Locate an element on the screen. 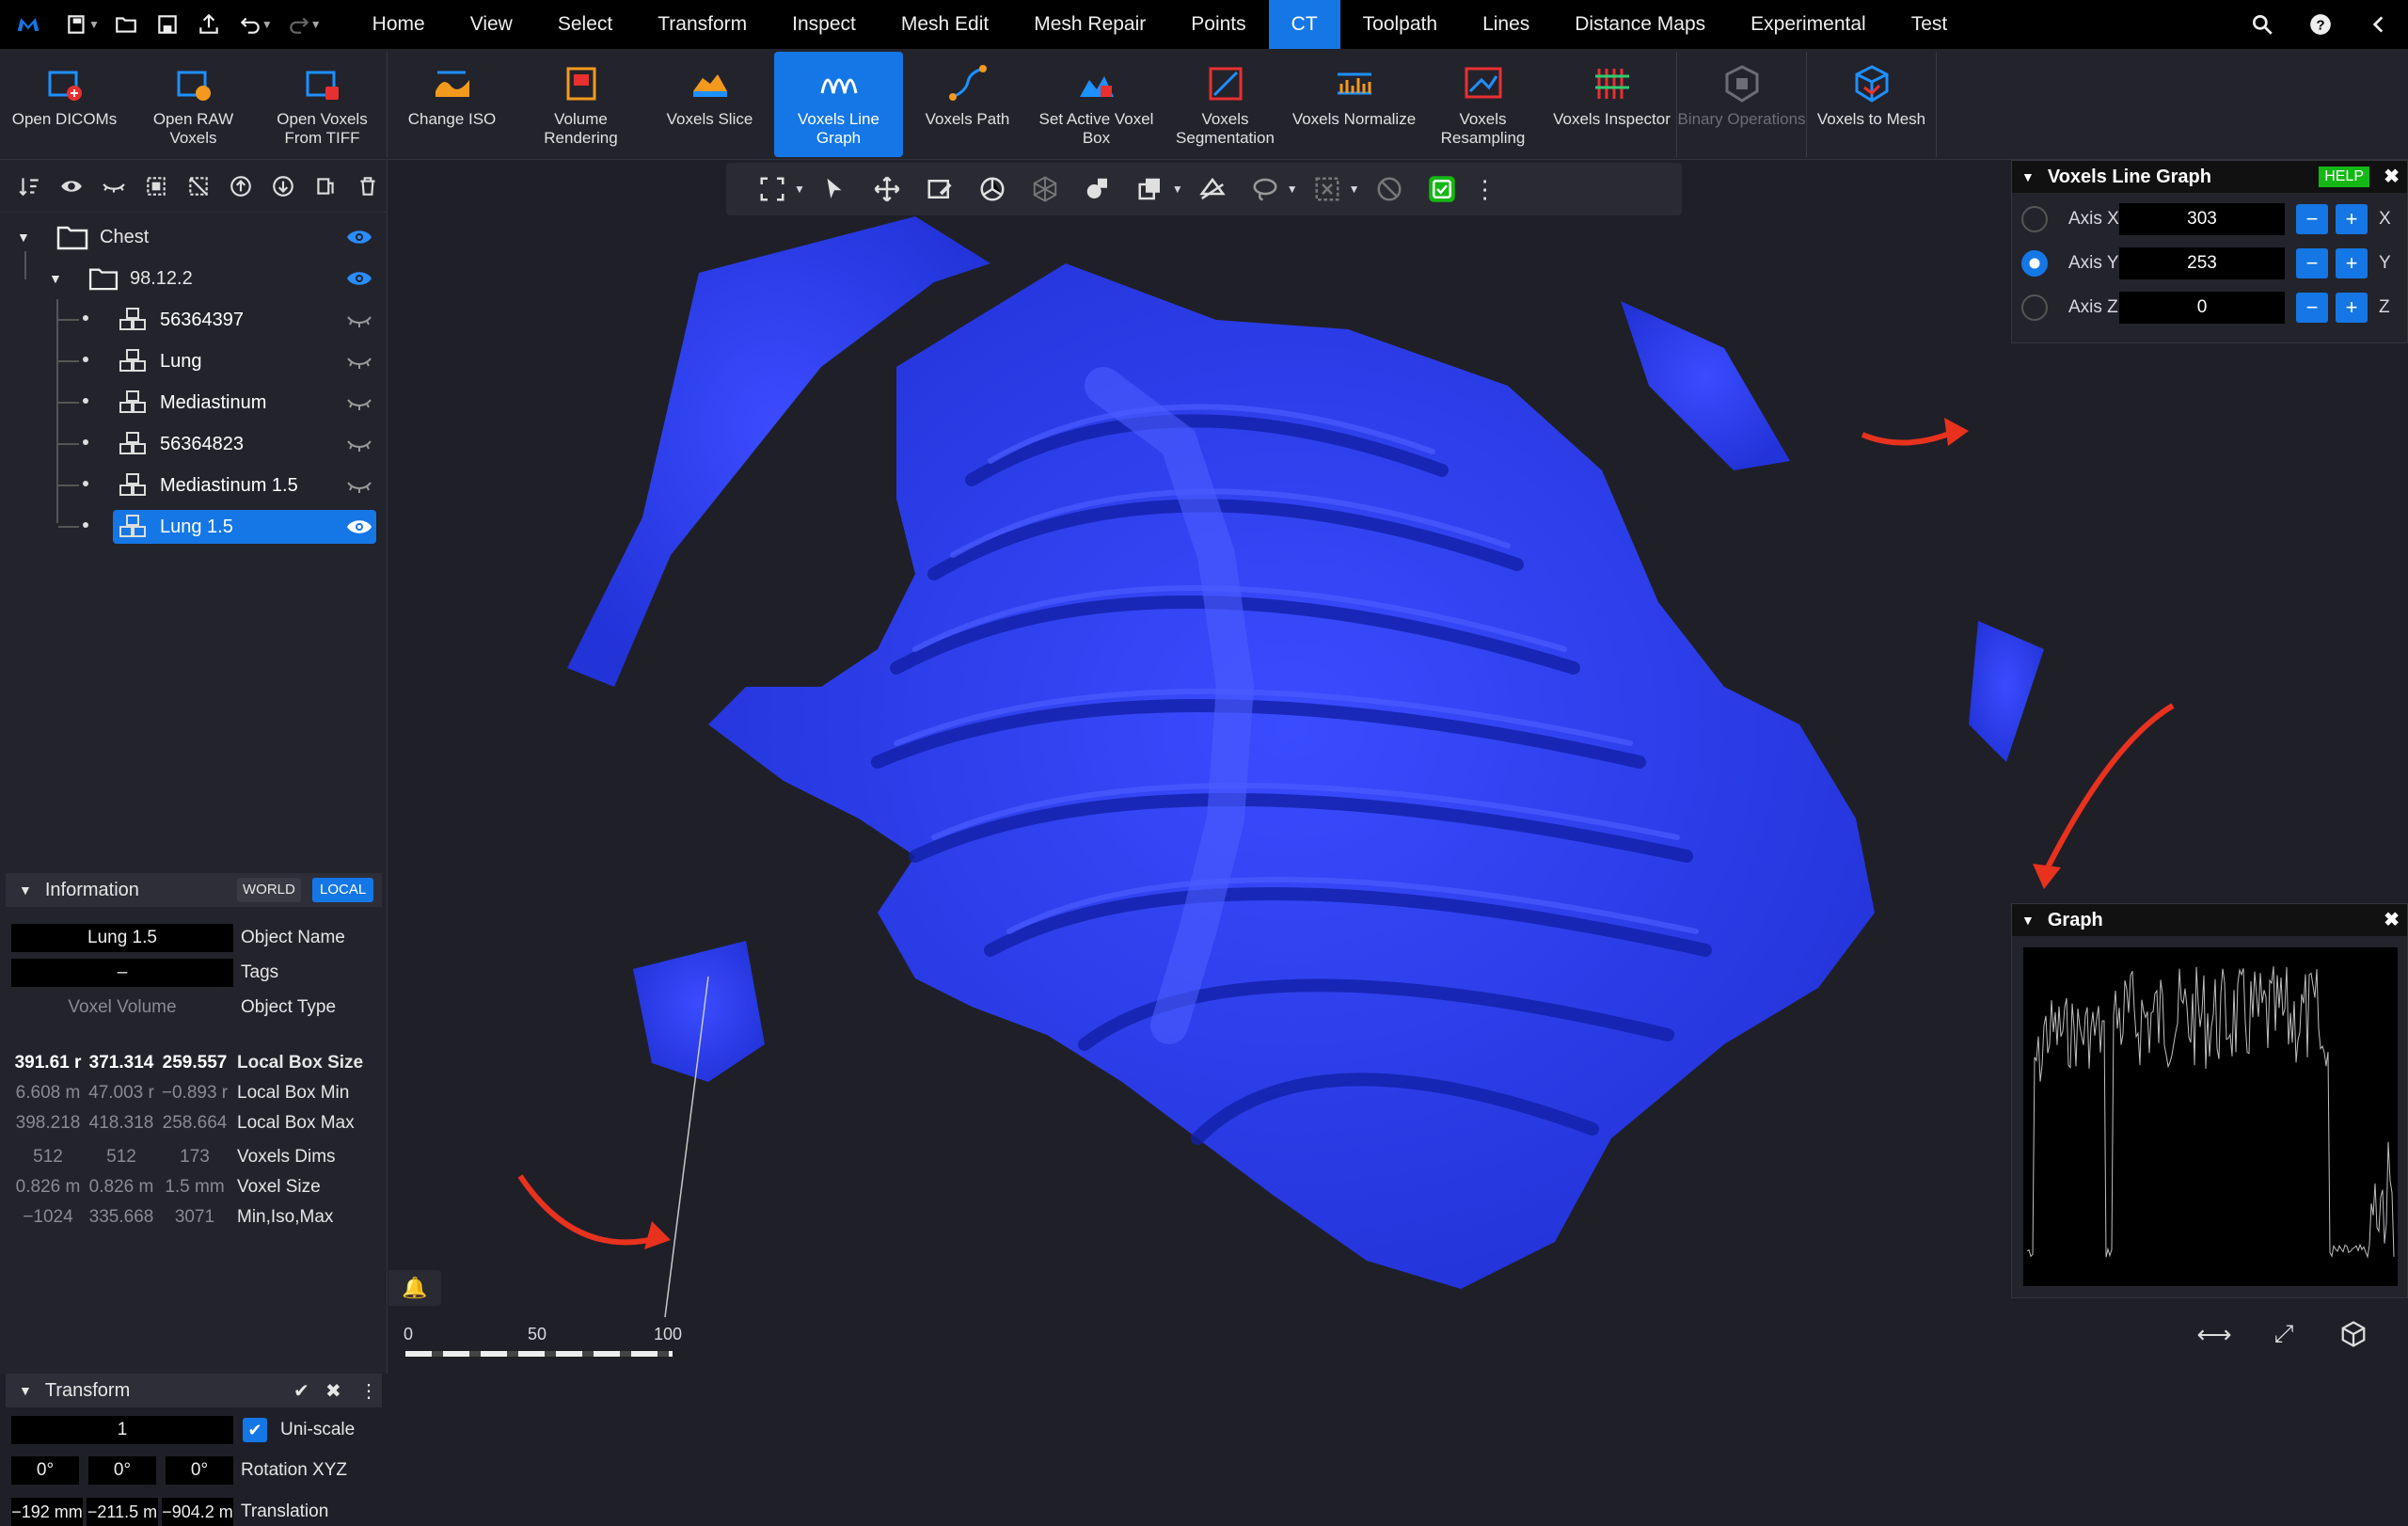  pointer-icon is located at coordinates (835, 189).